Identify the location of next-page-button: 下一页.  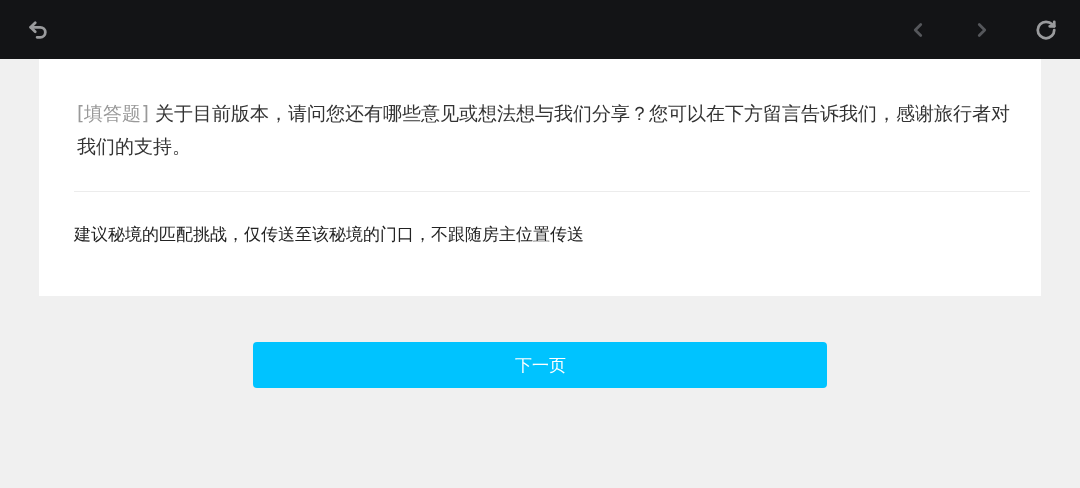
(540, 365).